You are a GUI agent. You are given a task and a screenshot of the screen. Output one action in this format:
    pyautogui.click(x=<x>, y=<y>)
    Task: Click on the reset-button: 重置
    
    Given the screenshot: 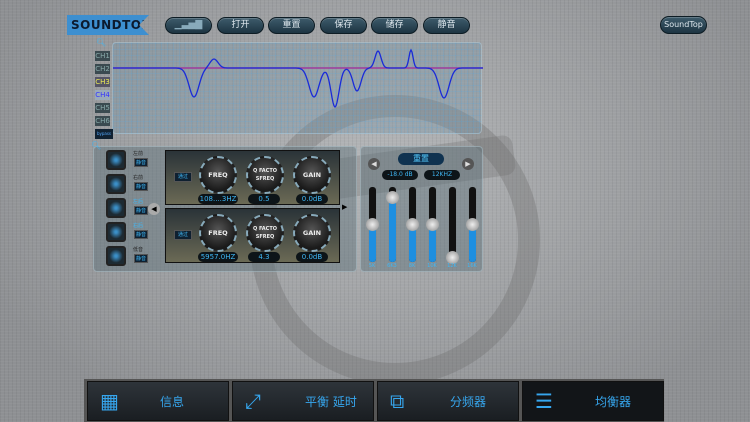 What is the action you would take?
    pyautogui.click(x=291, y=25)
    